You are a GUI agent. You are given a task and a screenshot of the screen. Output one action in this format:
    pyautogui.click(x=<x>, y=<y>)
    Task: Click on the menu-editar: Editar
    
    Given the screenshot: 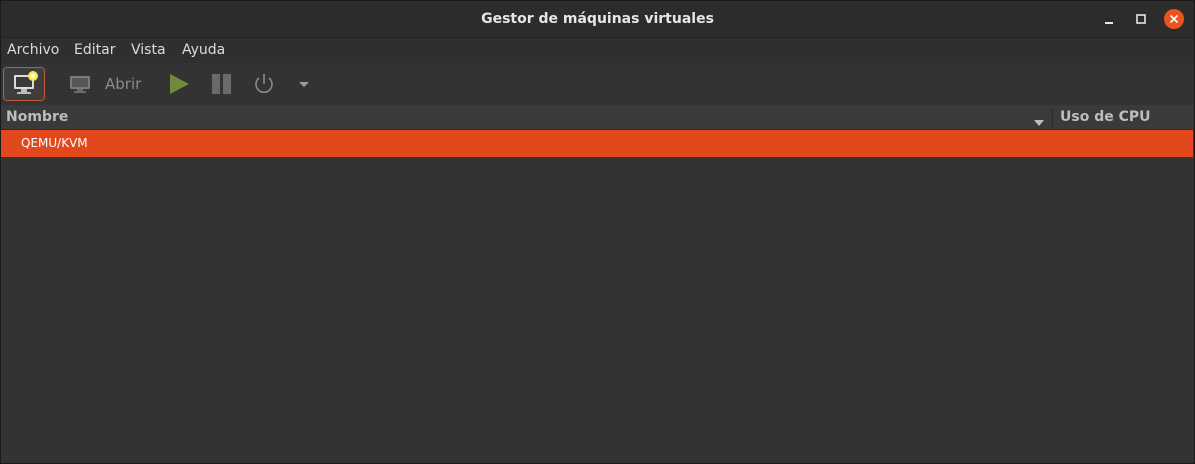 What is the action you would take?
    pyautogui.click(x=94, y=50)
    